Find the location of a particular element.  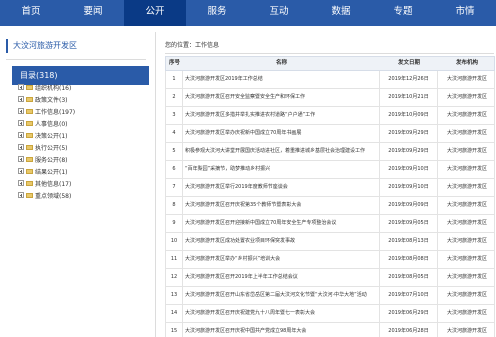

row-date: 2019年10月21日 is located at coordinates (409, 97).